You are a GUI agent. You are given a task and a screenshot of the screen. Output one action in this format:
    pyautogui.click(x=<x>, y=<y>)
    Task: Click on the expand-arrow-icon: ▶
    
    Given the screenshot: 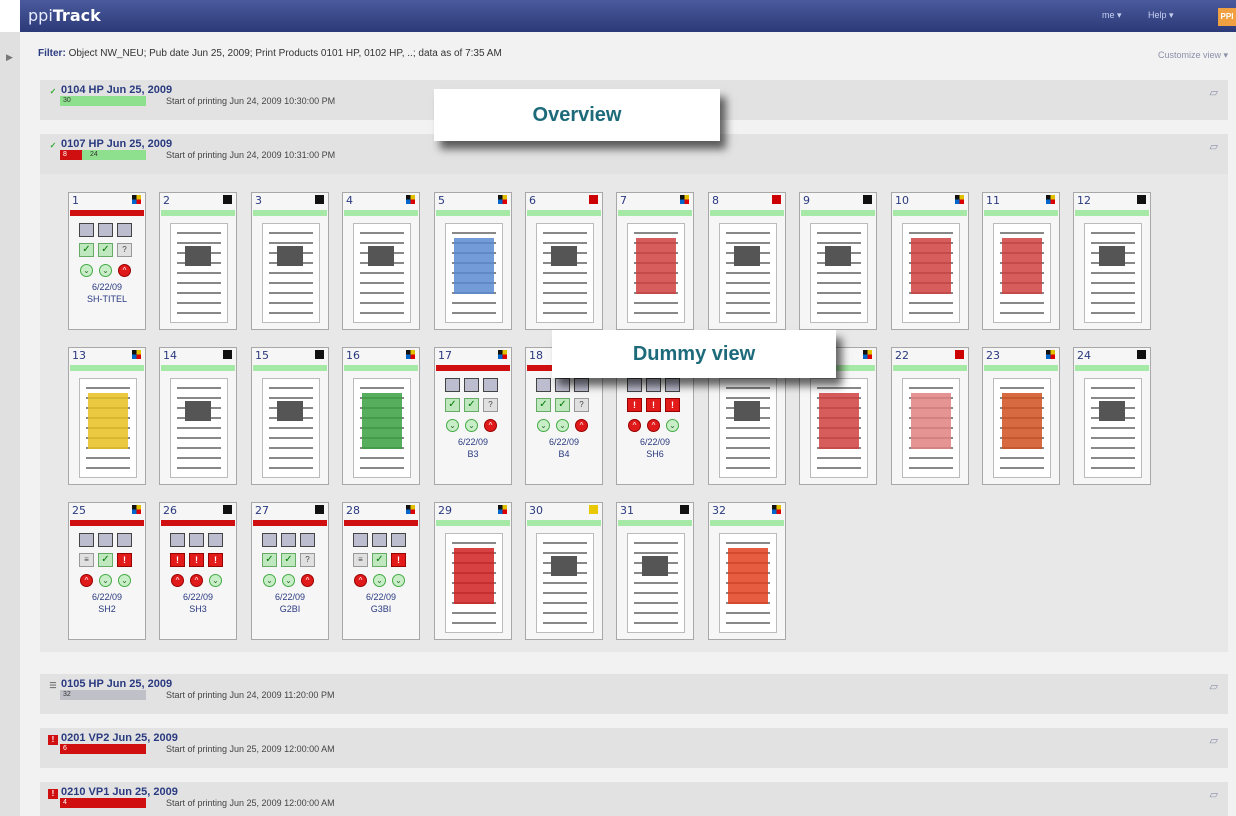 What is the action you would take?
    pyautogui.click(x=9, y=57)
    